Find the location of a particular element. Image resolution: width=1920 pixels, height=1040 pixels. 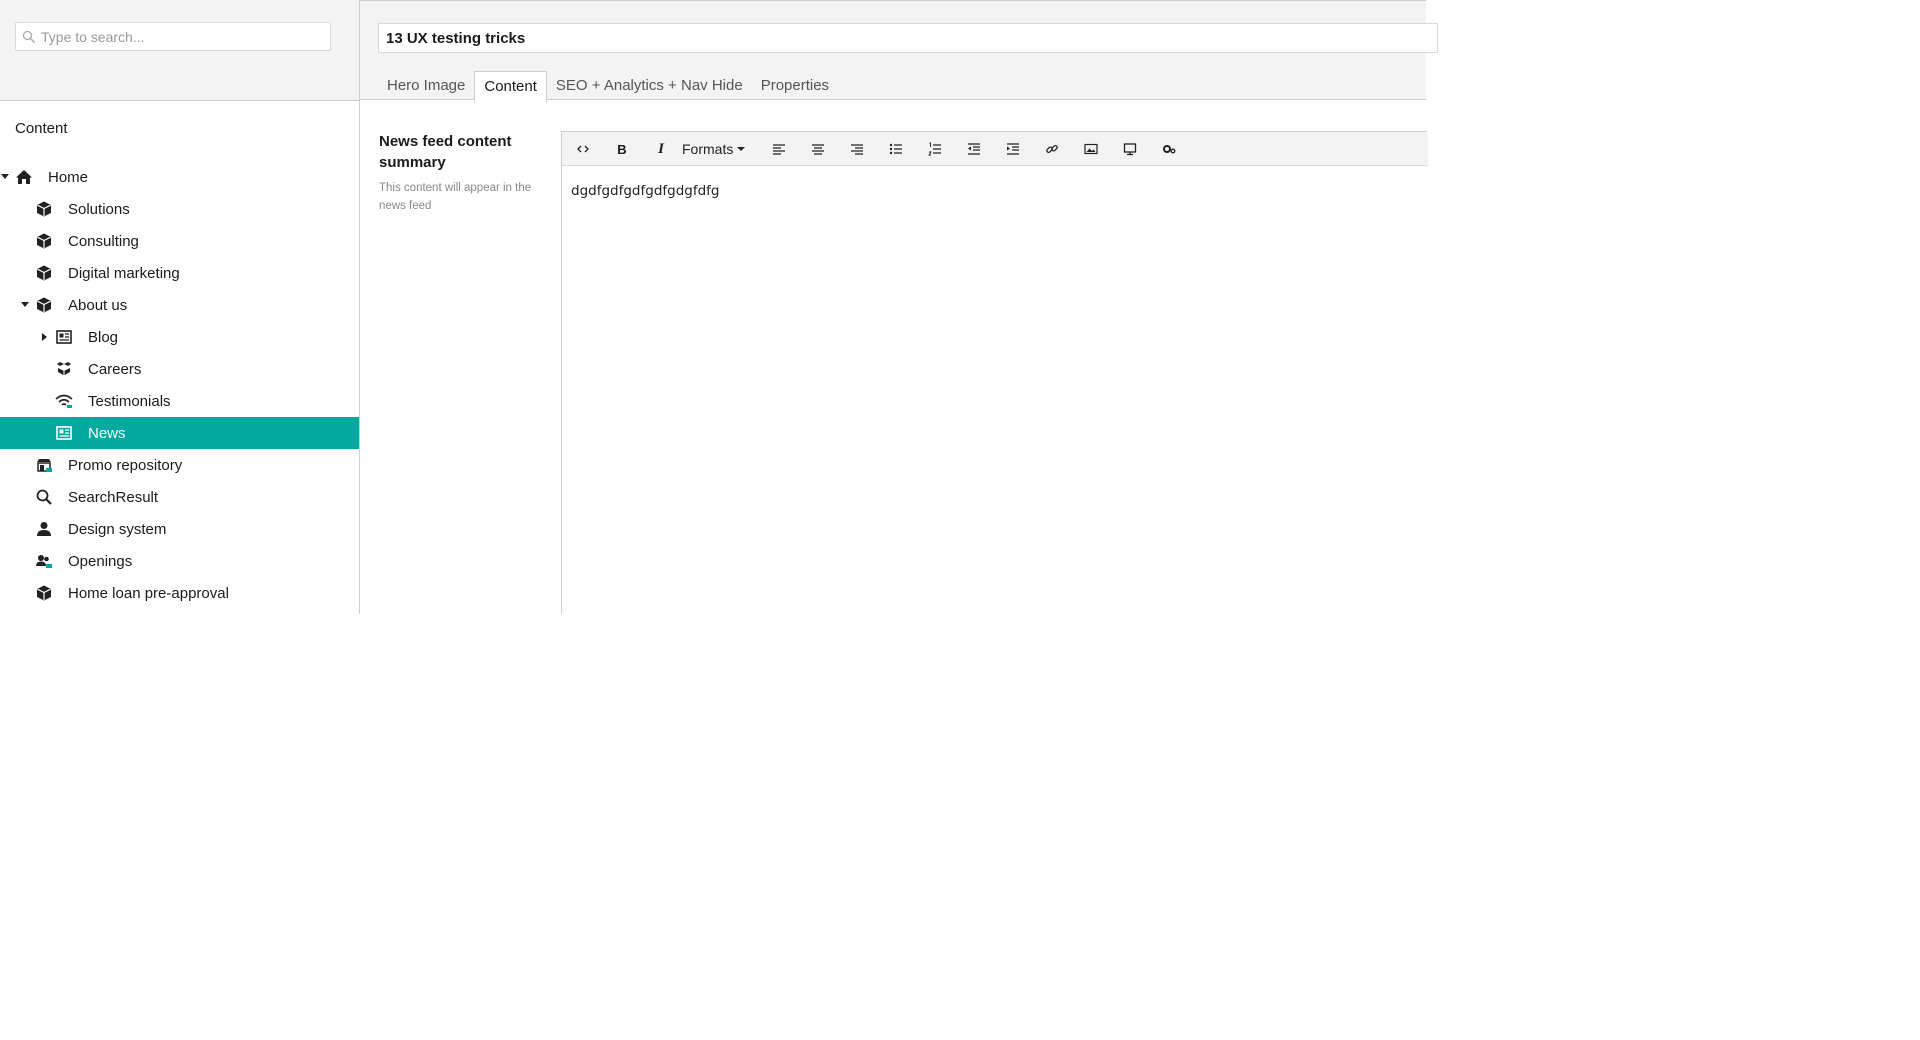

bold-icon: B is located at coordinates (622, 149).